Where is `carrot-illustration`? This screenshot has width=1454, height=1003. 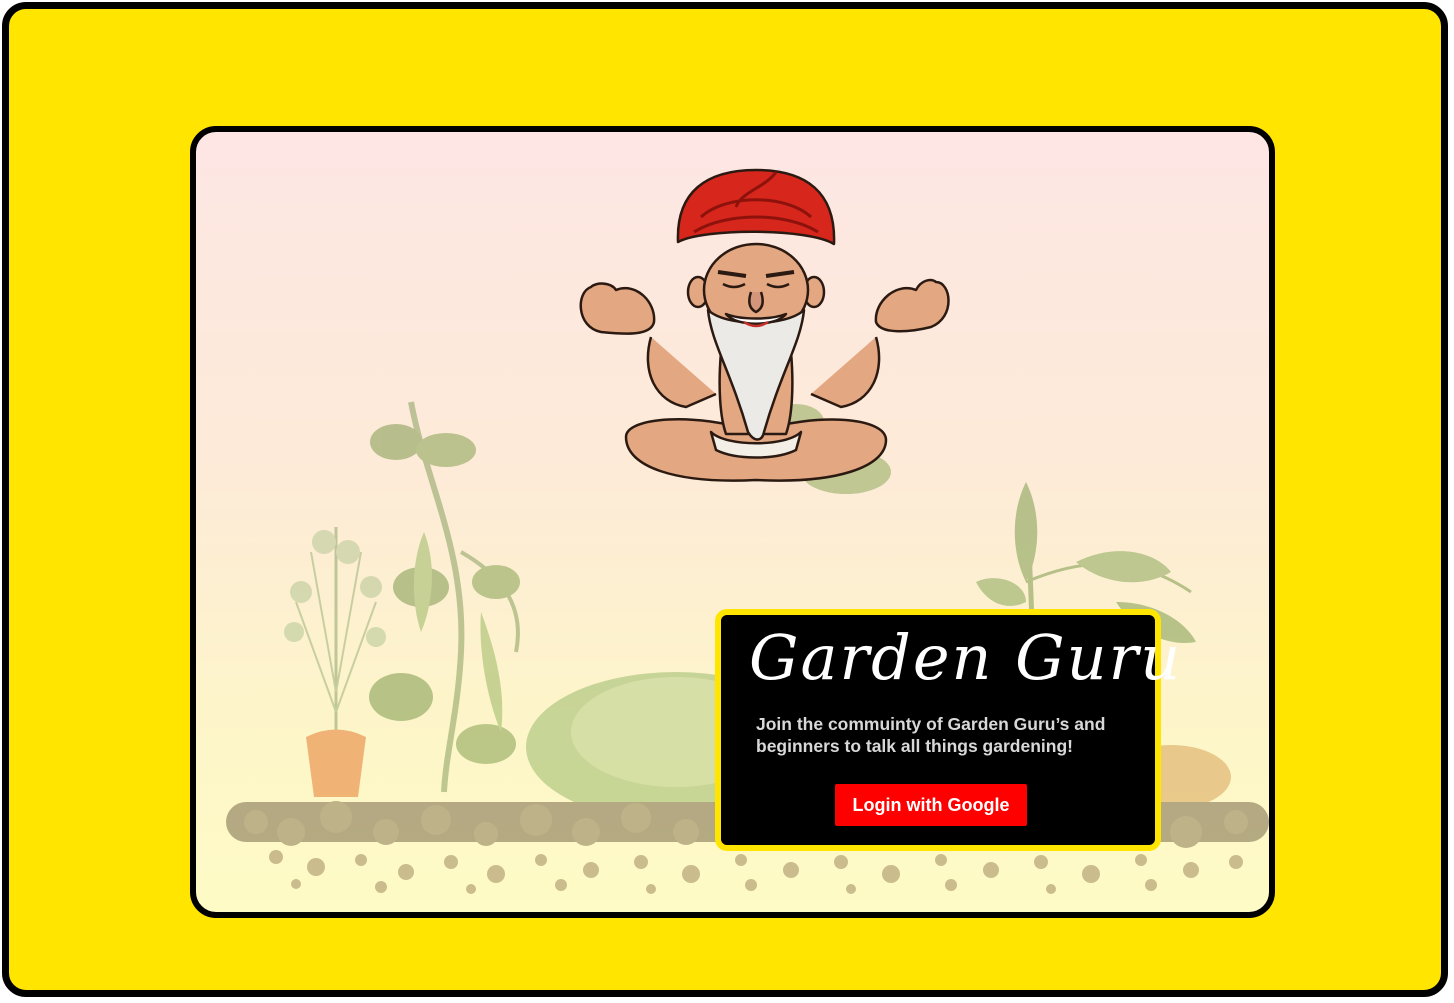
carrot-illustration is located at coordinates (335, 662).